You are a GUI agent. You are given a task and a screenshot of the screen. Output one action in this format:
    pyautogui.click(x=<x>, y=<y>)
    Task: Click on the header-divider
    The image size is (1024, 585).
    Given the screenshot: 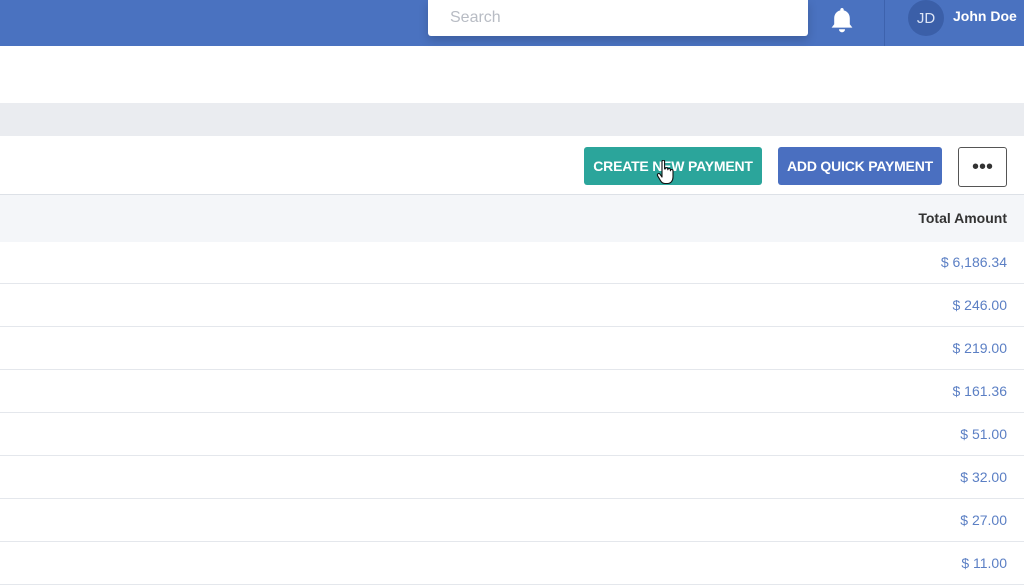 What is the action you would take?
    pyautogui.click(x=884, y=23)
    